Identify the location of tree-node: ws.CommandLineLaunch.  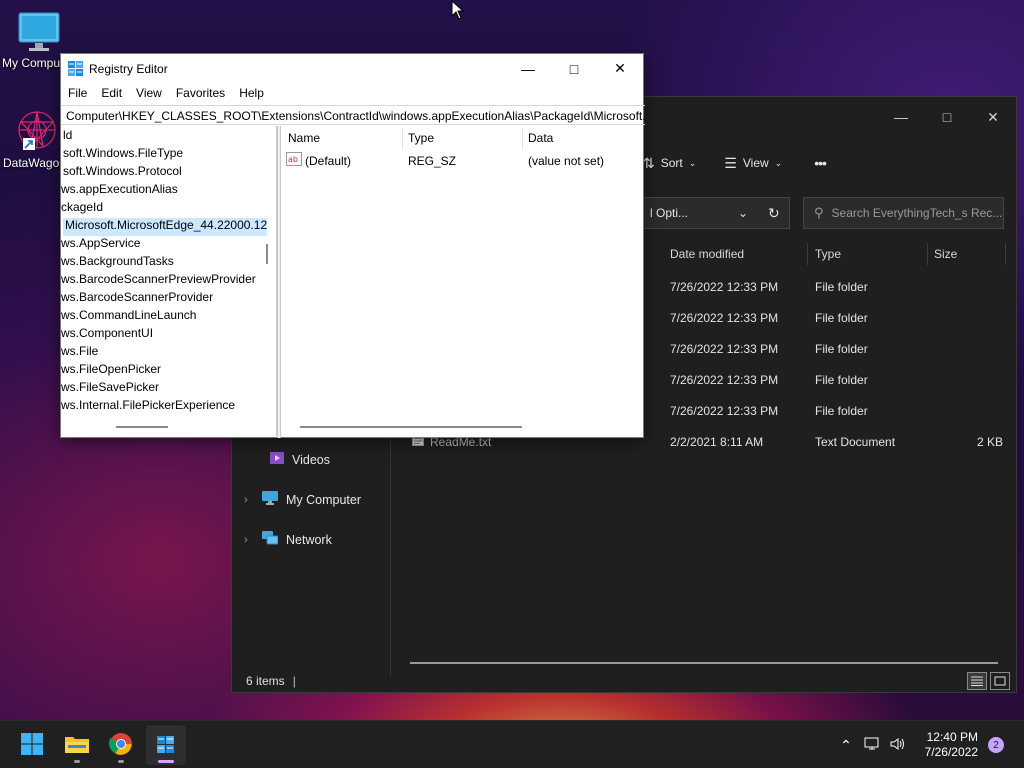
(128, 317).